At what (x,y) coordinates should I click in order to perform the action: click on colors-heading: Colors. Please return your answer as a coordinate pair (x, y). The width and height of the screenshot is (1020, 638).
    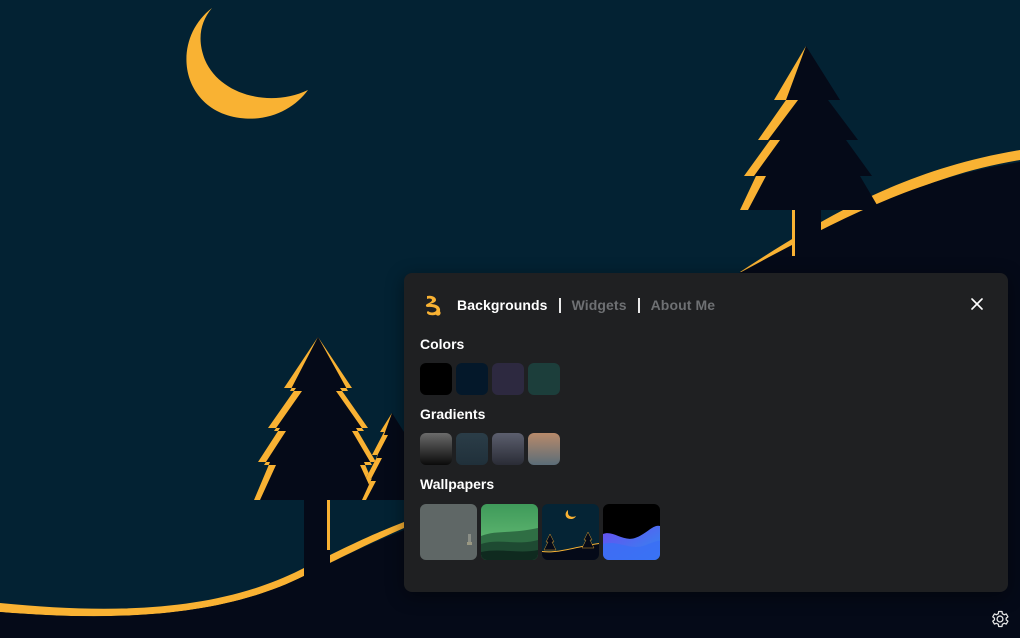
    Looking at the image, I should click on (442, 344).